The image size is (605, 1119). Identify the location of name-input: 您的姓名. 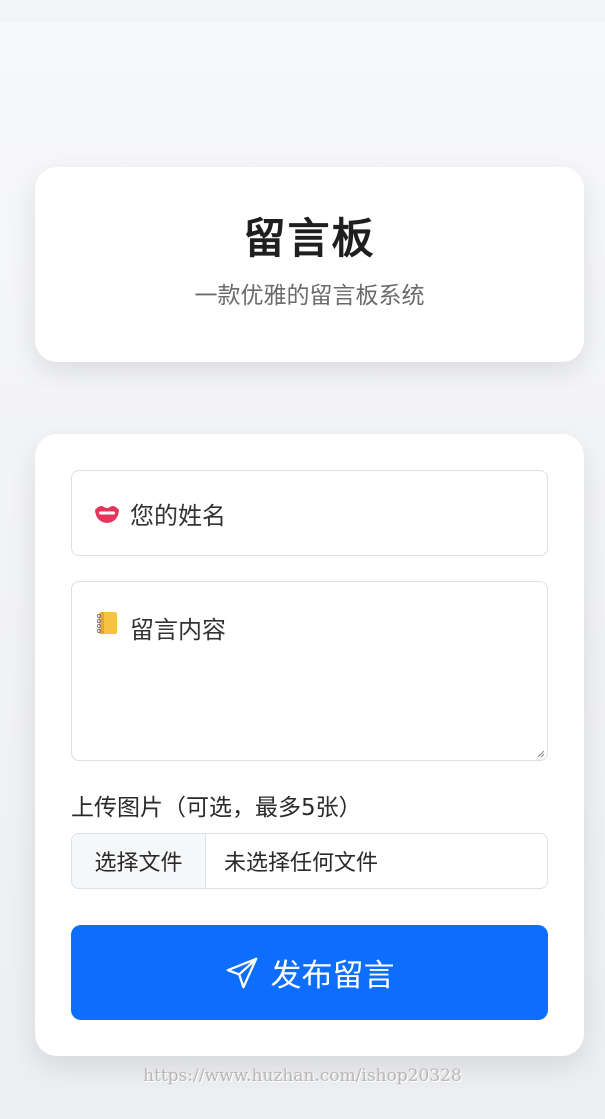
(309, 513).